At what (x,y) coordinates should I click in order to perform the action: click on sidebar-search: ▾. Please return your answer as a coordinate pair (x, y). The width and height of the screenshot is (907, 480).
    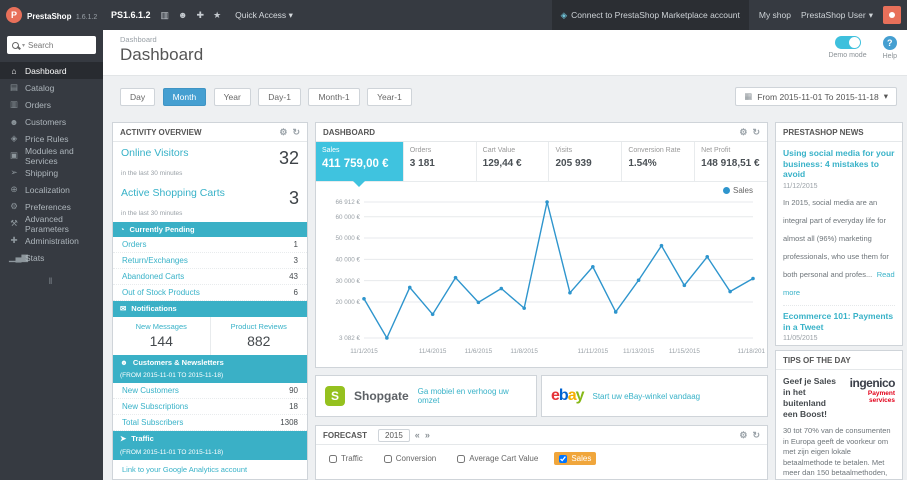
    Looking at the image, I should click on (51, 45).